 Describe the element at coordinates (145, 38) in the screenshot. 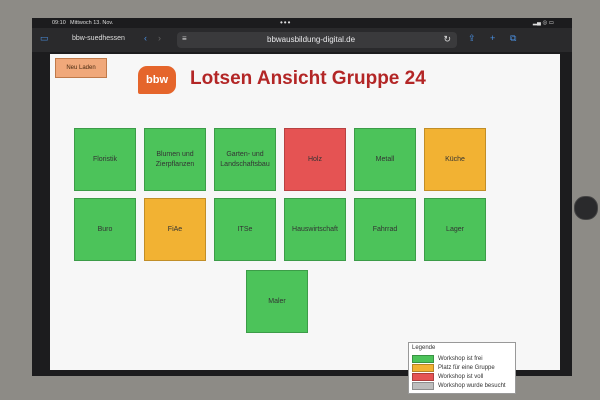

I see `back-icon: ‹` at that location.